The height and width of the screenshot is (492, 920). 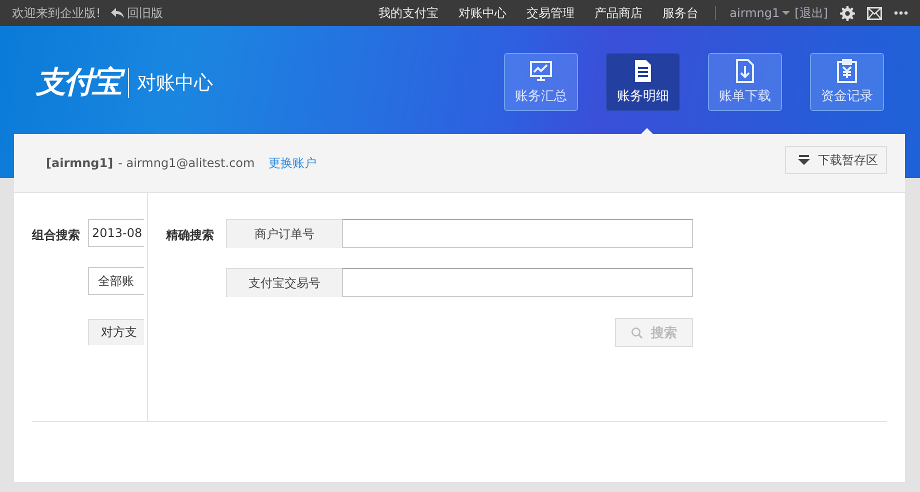 What do you see at coordinates (874, 13) in the screenshot?
I see `mail-icon` at bounding box center [874, 13].